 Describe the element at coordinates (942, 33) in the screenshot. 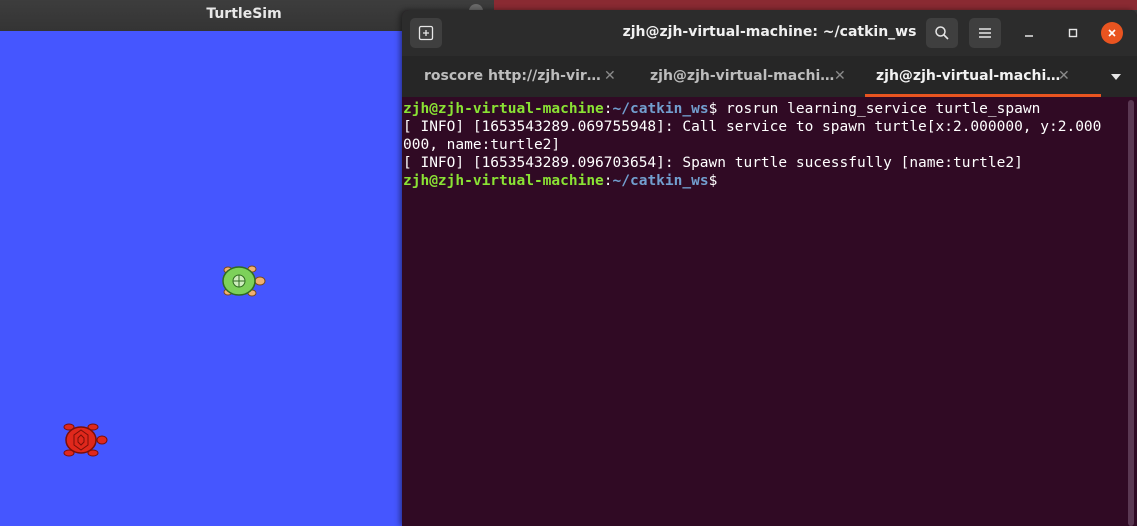

I see `search-icon` at that location.